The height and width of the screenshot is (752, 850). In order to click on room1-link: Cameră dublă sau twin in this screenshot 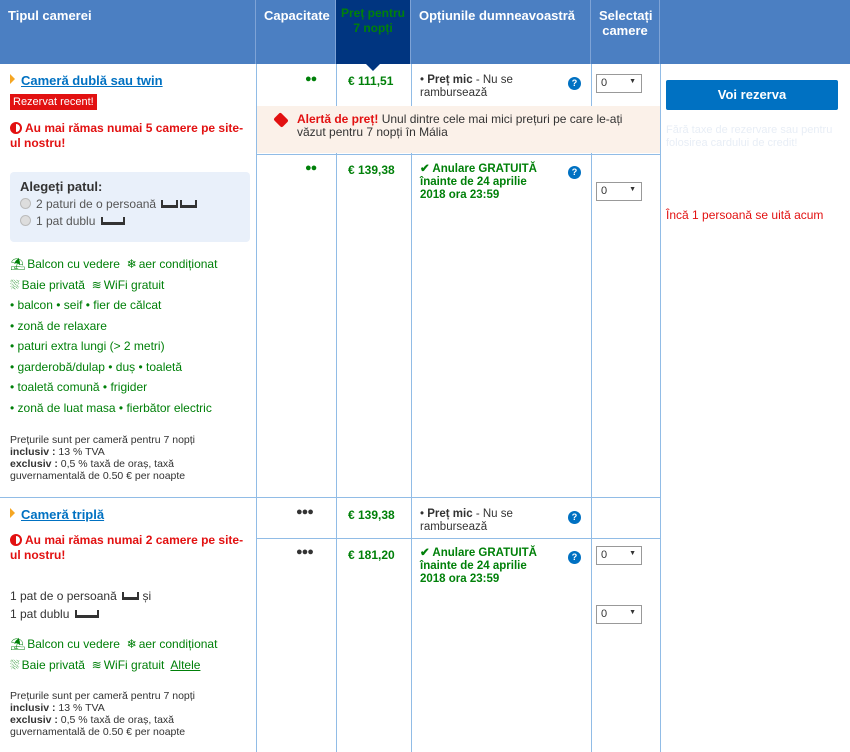, I will do `click(92, 80)`.